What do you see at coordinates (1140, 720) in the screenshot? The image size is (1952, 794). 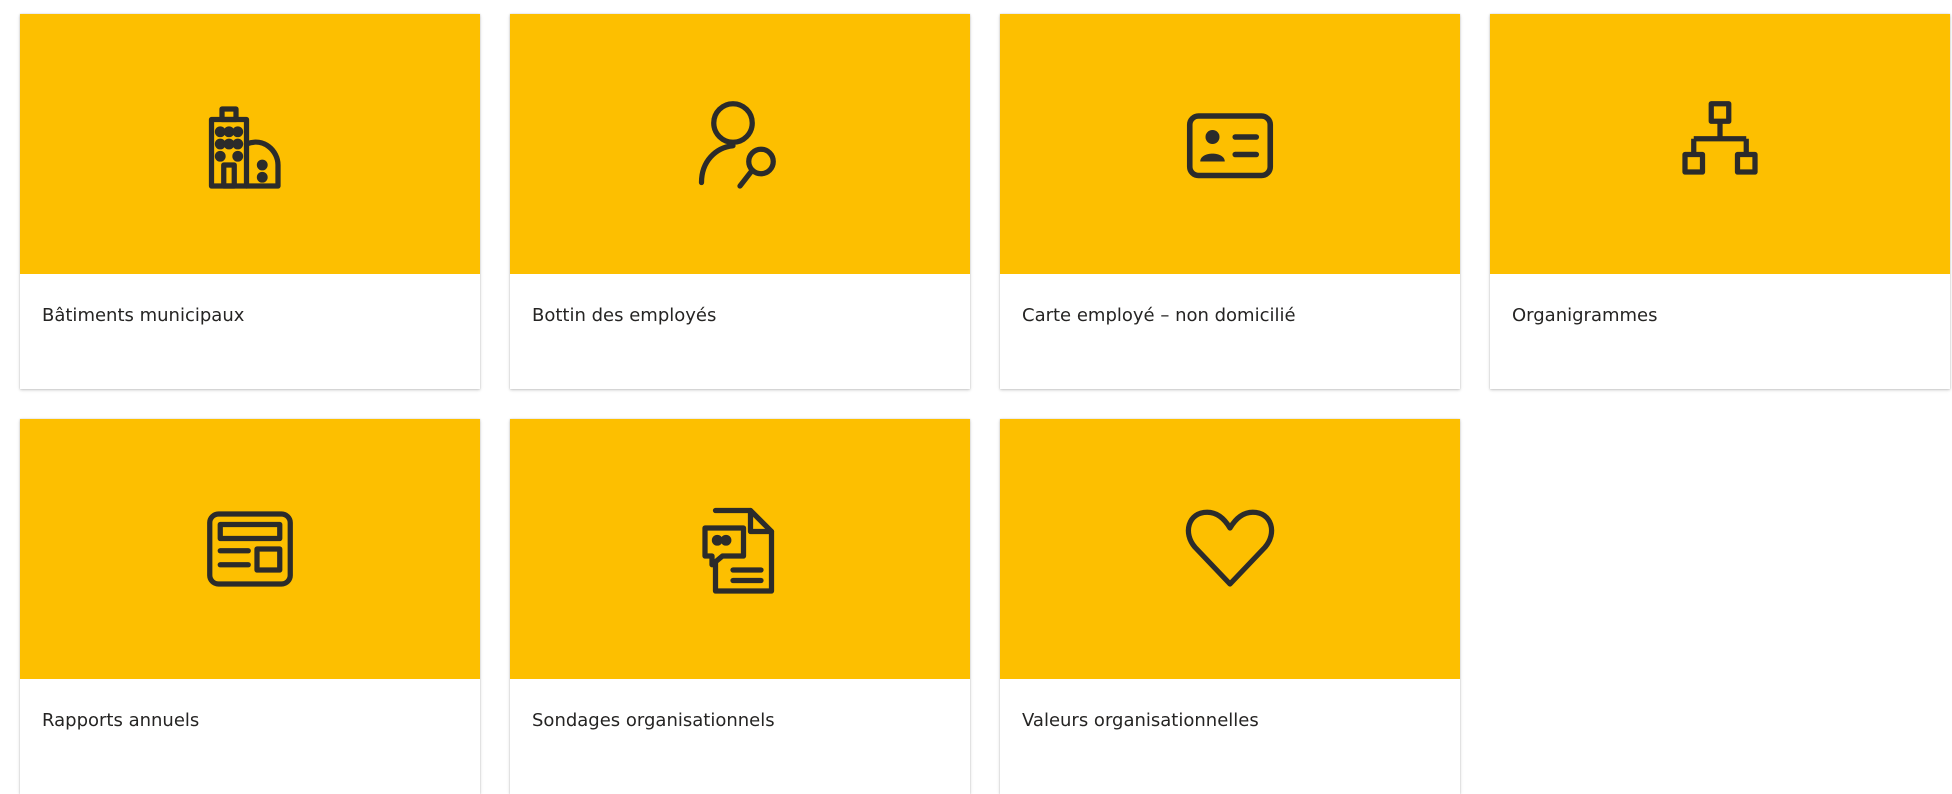 I see `tile-label: Valeurs organisationnelles` at bounding box center [1140, 720].